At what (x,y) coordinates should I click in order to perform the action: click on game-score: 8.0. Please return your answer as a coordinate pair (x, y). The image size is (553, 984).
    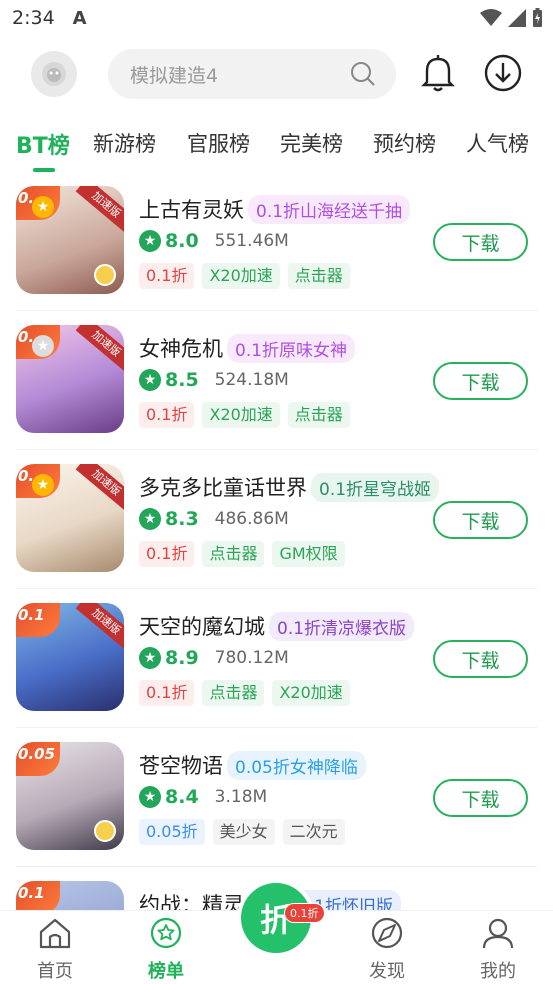
    Looking at the image, I should click on (182, 241).